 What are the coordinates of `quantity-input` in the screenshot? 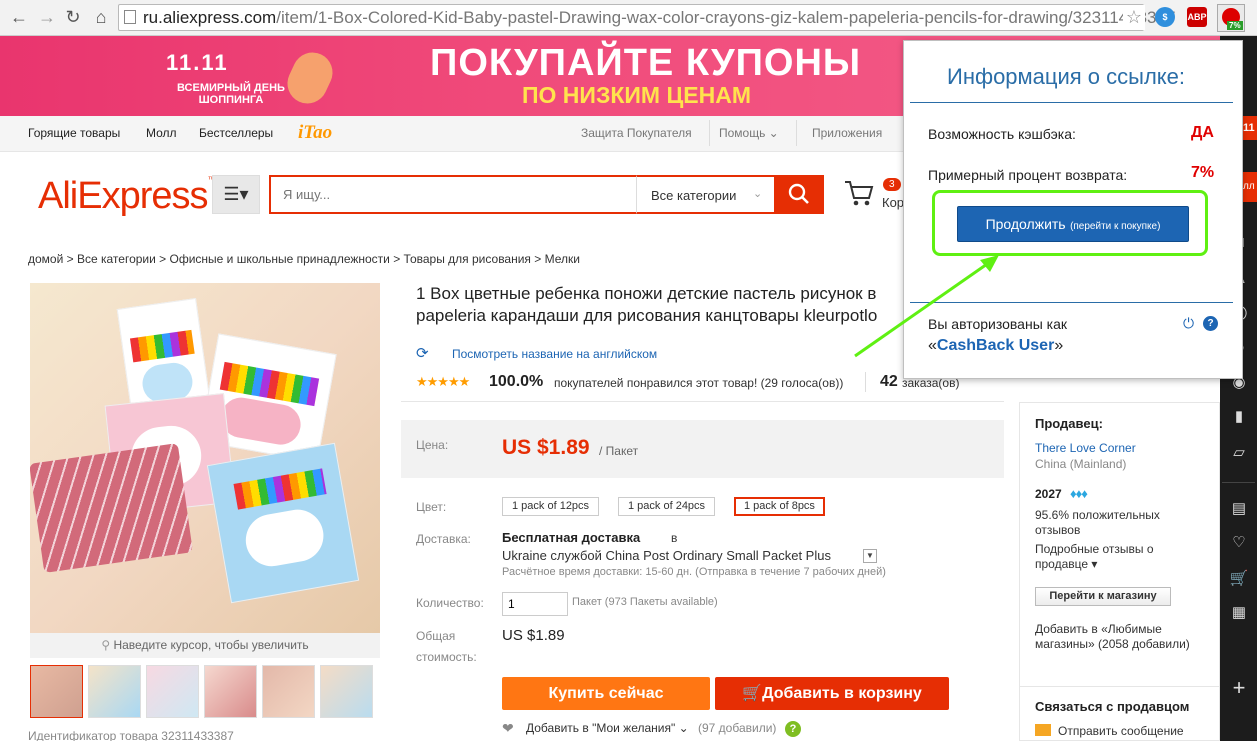 It's located at (535, 604).